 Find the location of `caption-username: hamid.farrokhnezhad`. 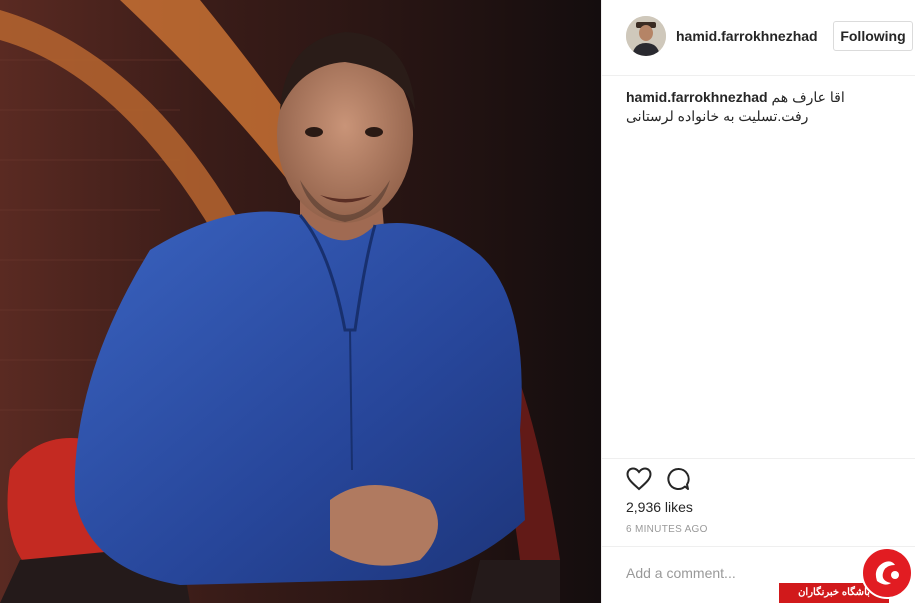

caption-username: hamid.farrokhnezhad is located at coordinates (697, 97).